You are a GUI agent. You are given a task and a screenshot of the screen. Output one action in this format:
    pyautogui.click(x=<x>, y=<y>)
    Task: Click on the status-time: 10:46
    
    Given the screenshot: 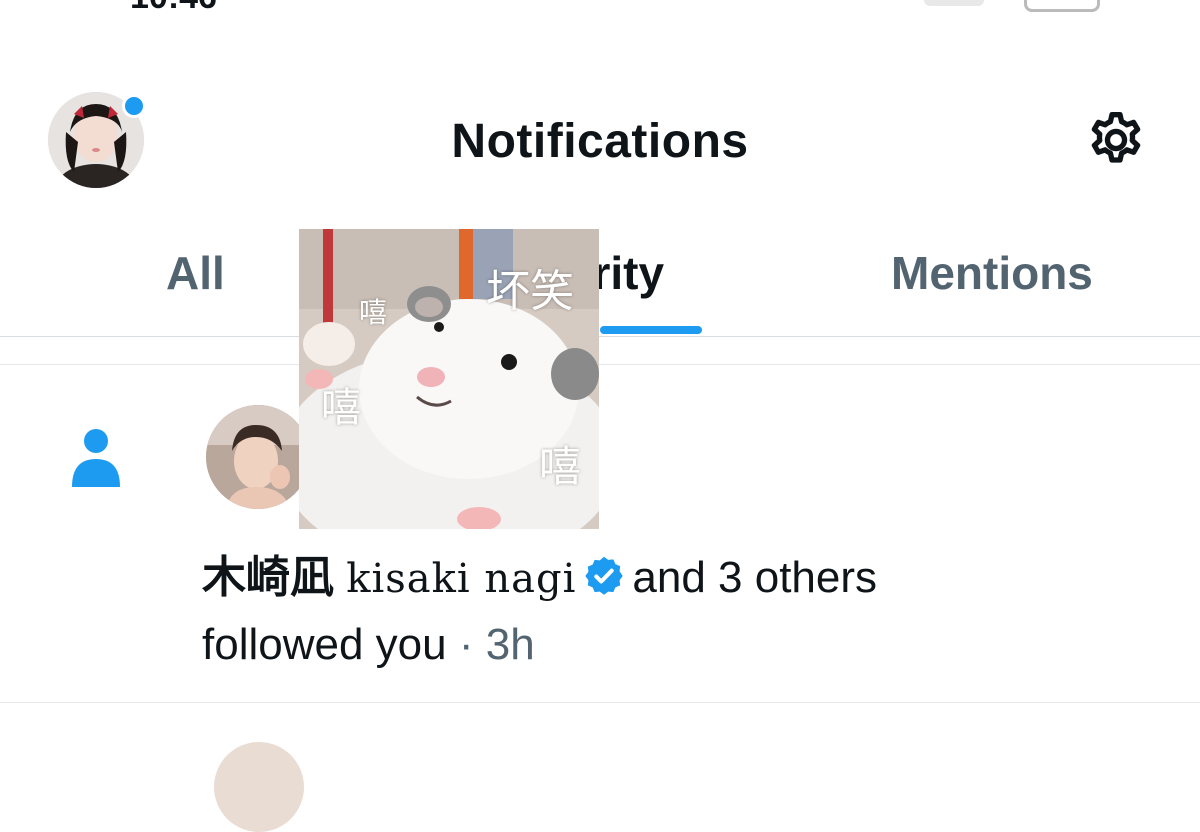 What is the action you would take?
    pyautogui.click(x=173, y=8)
    